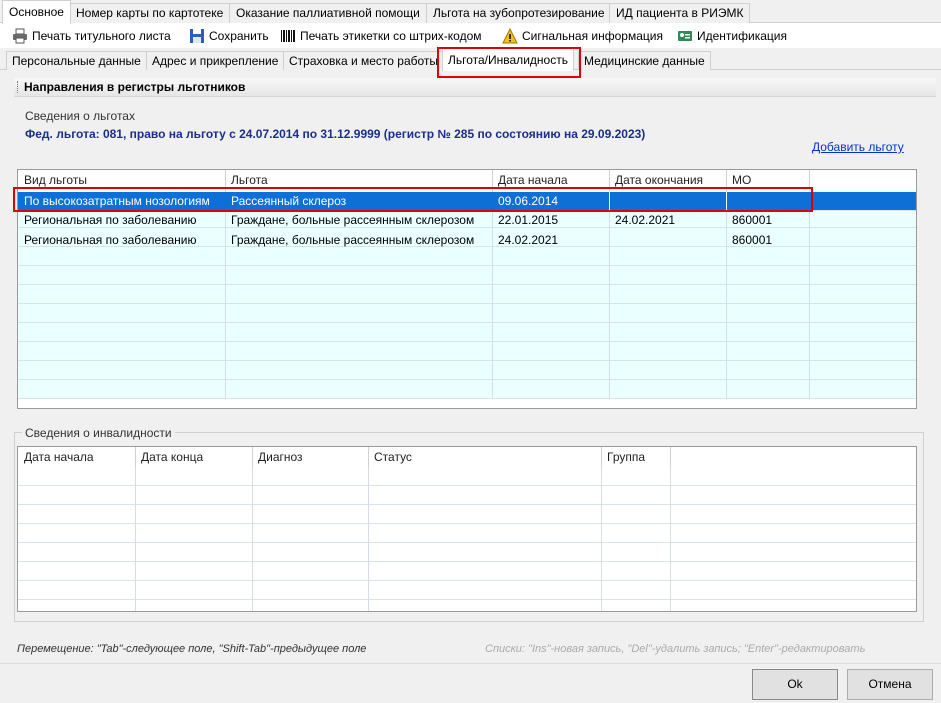  Describe the element at coordinates (645, 220) in the screenshot. I see `cell-end-date: 24.02.2021` at that location.